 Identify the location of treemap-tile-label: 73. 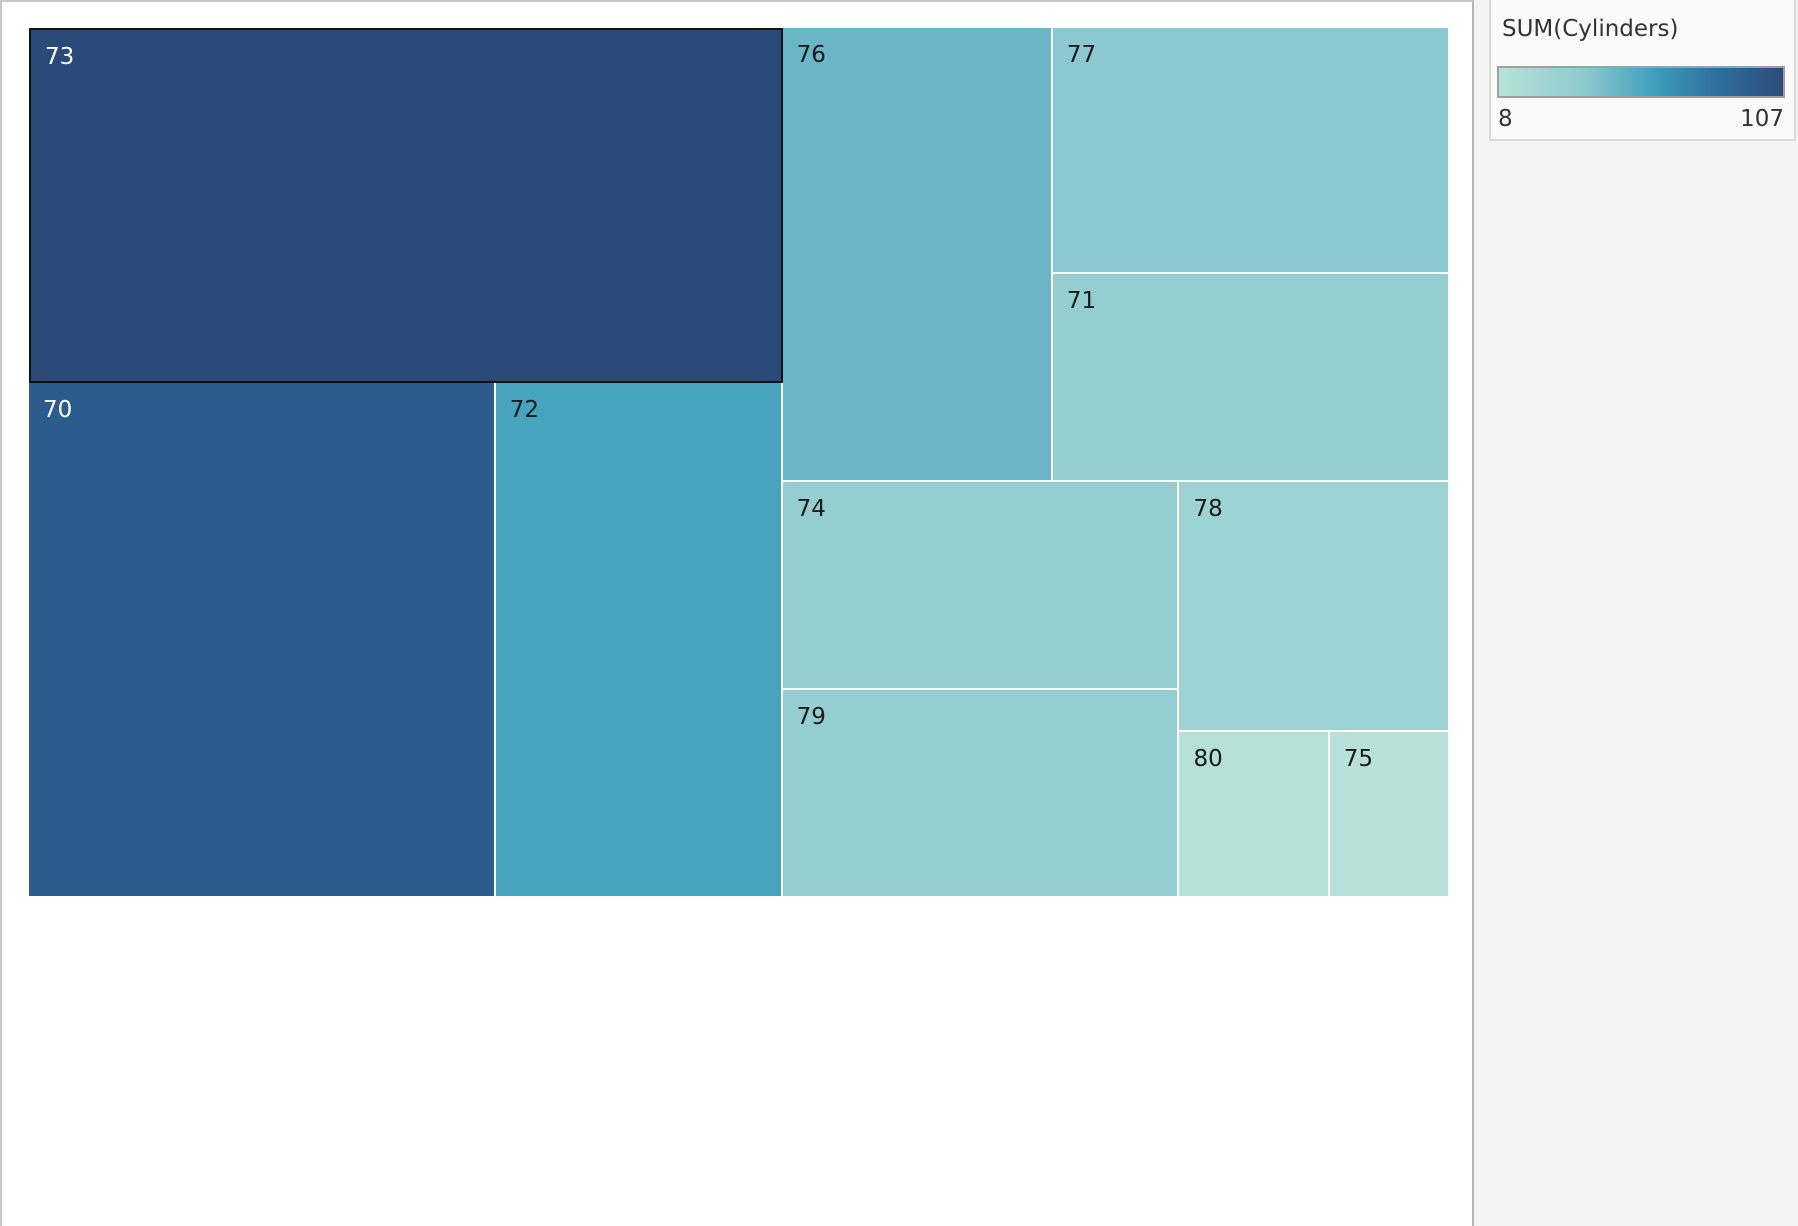
(60, 57).